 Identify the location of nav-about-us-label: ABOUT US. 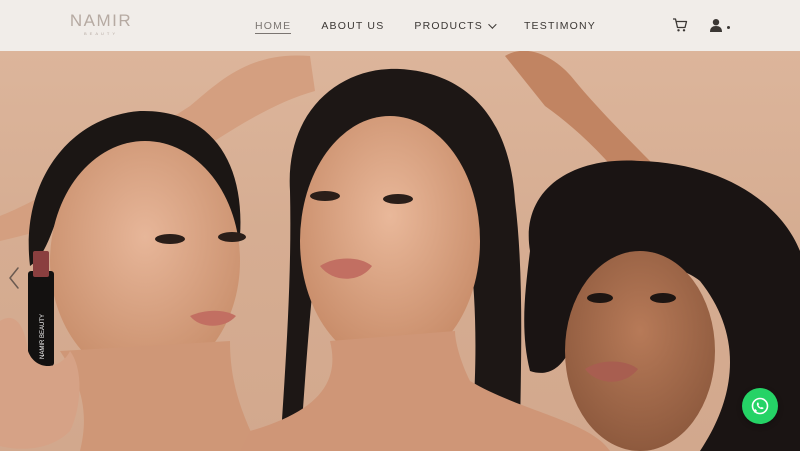
(353, 25).